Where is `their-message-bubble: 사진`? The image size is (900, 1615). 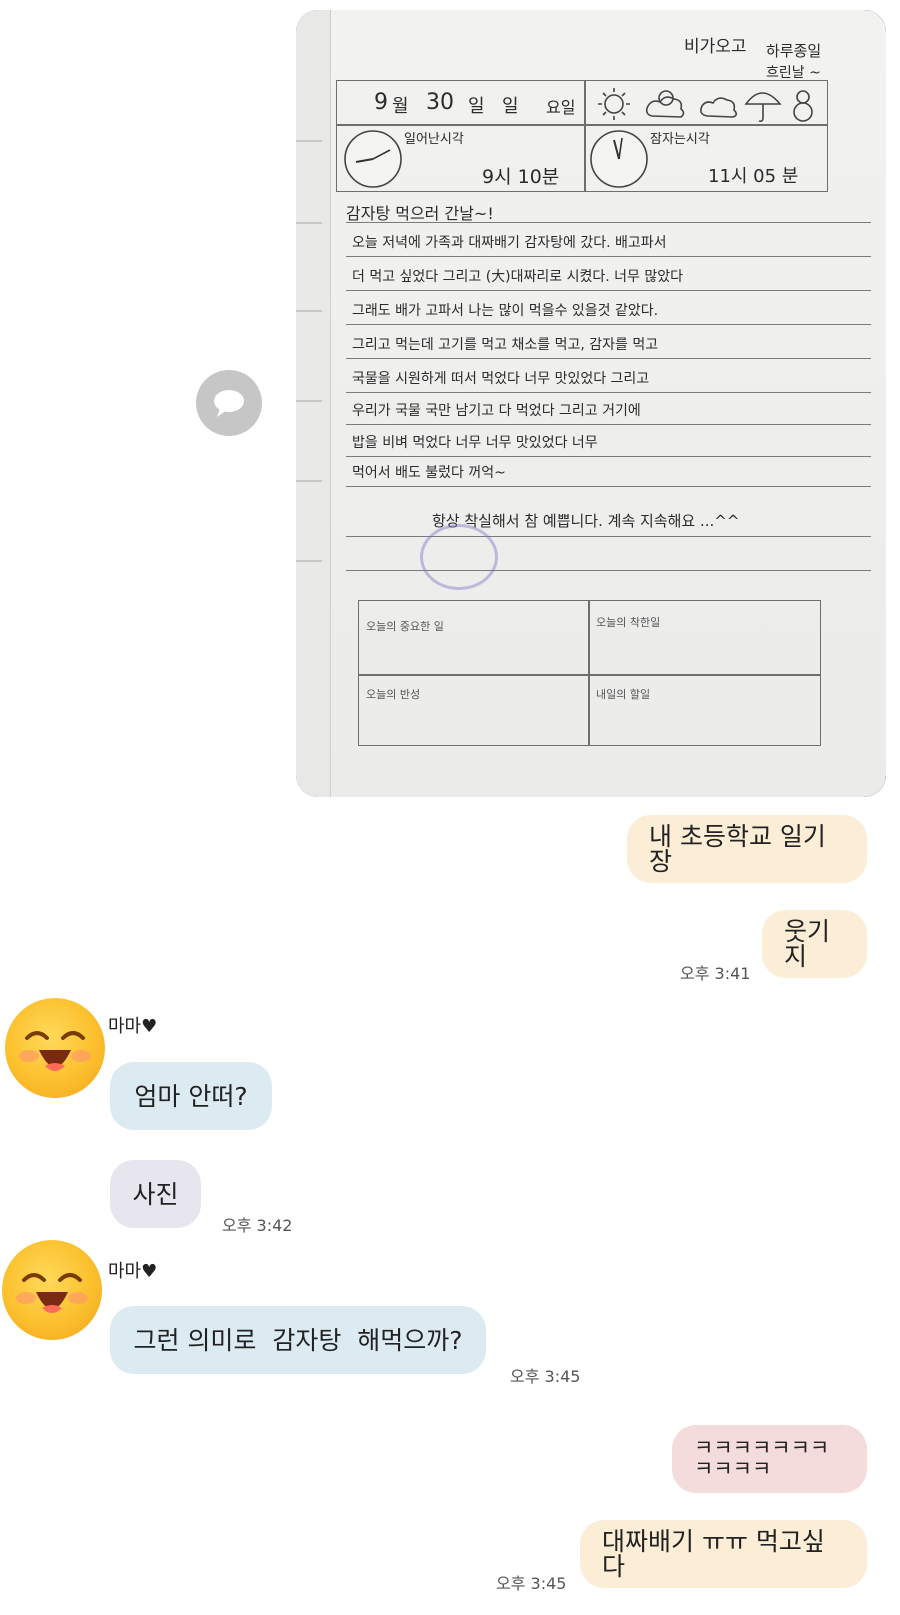 their-message-bubble: 사진 is located at coordinates (155, 1194).